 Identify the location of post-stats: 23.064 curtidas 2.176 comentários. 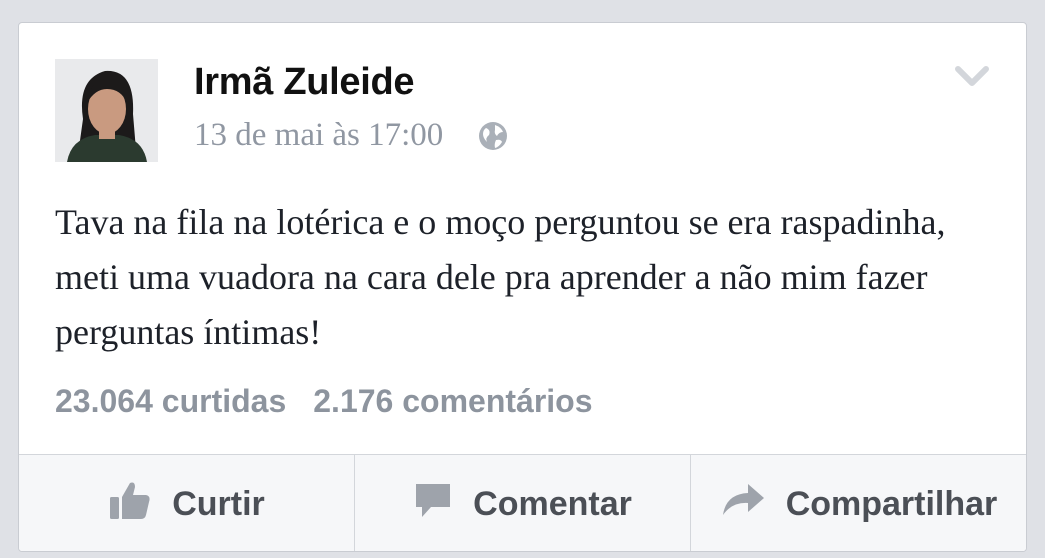
(324, 401).